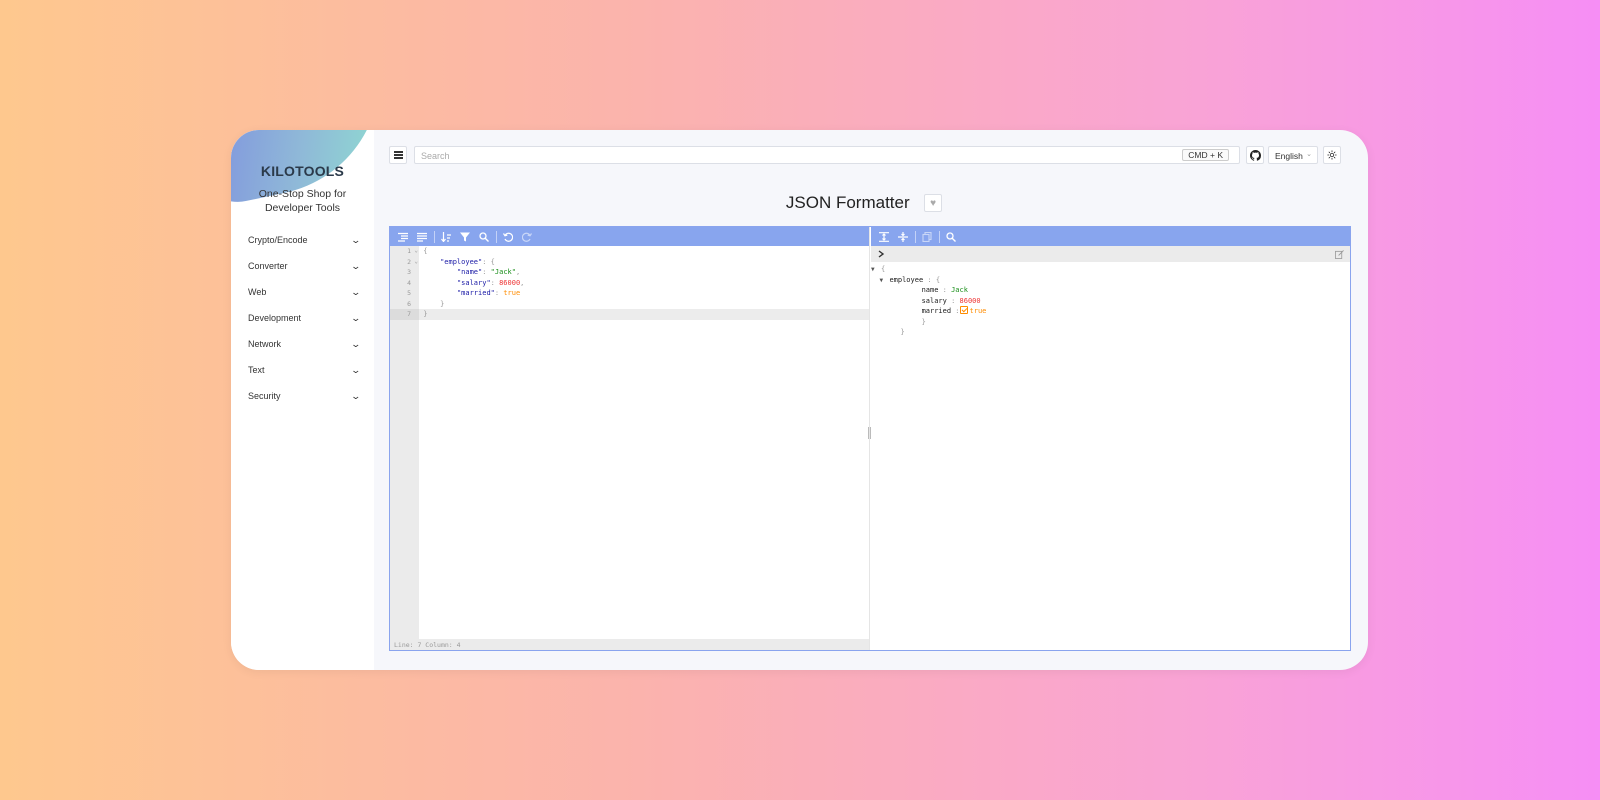 Image resolution: width=1600 pixels, height=800 pixels. I want to click on undo-icon, so click(507, 237).